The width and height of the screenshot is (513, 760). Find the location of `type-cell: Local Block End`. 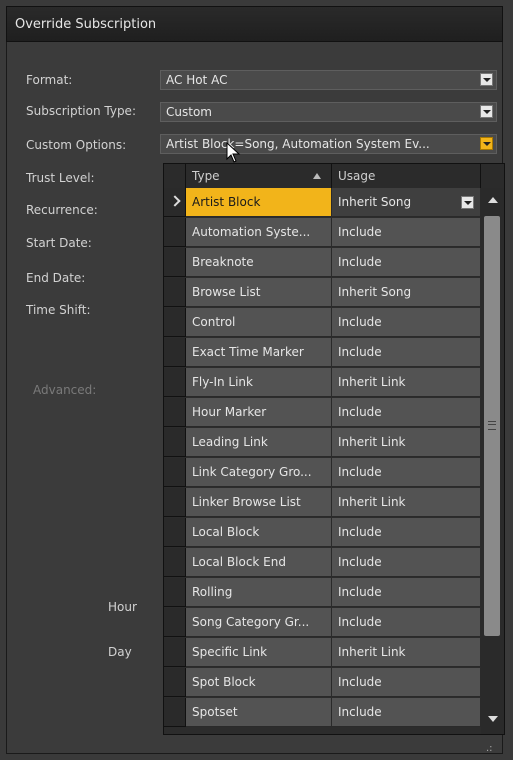

type-cell: Local Block End is located at coordinates (259, 562).